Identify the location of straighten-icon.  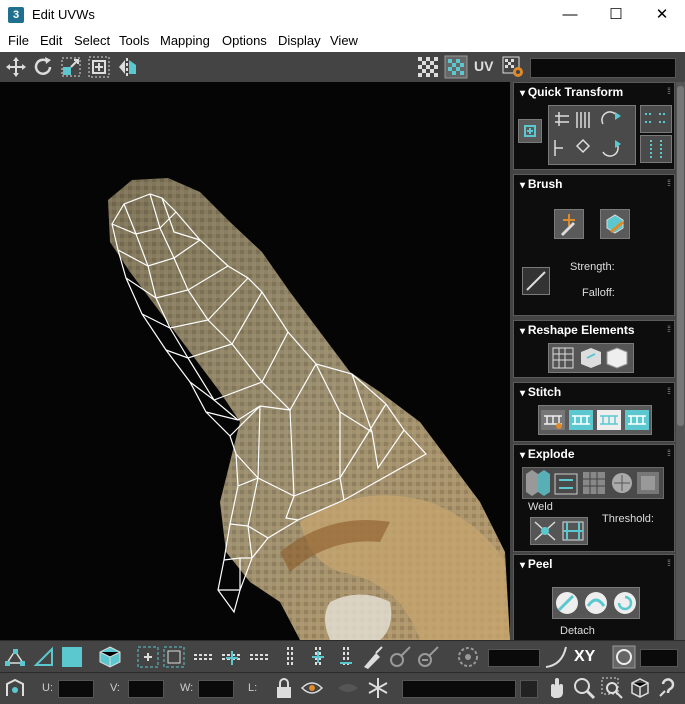
(563, 358).